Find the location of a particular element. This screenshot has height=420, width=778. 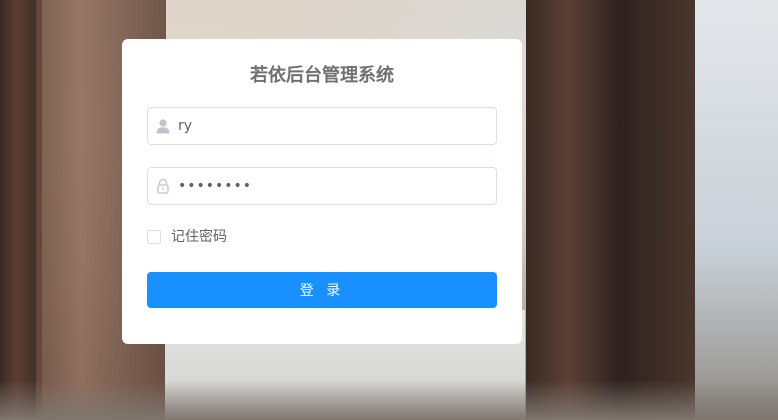

background-floor is located at coordinates (389, 400).